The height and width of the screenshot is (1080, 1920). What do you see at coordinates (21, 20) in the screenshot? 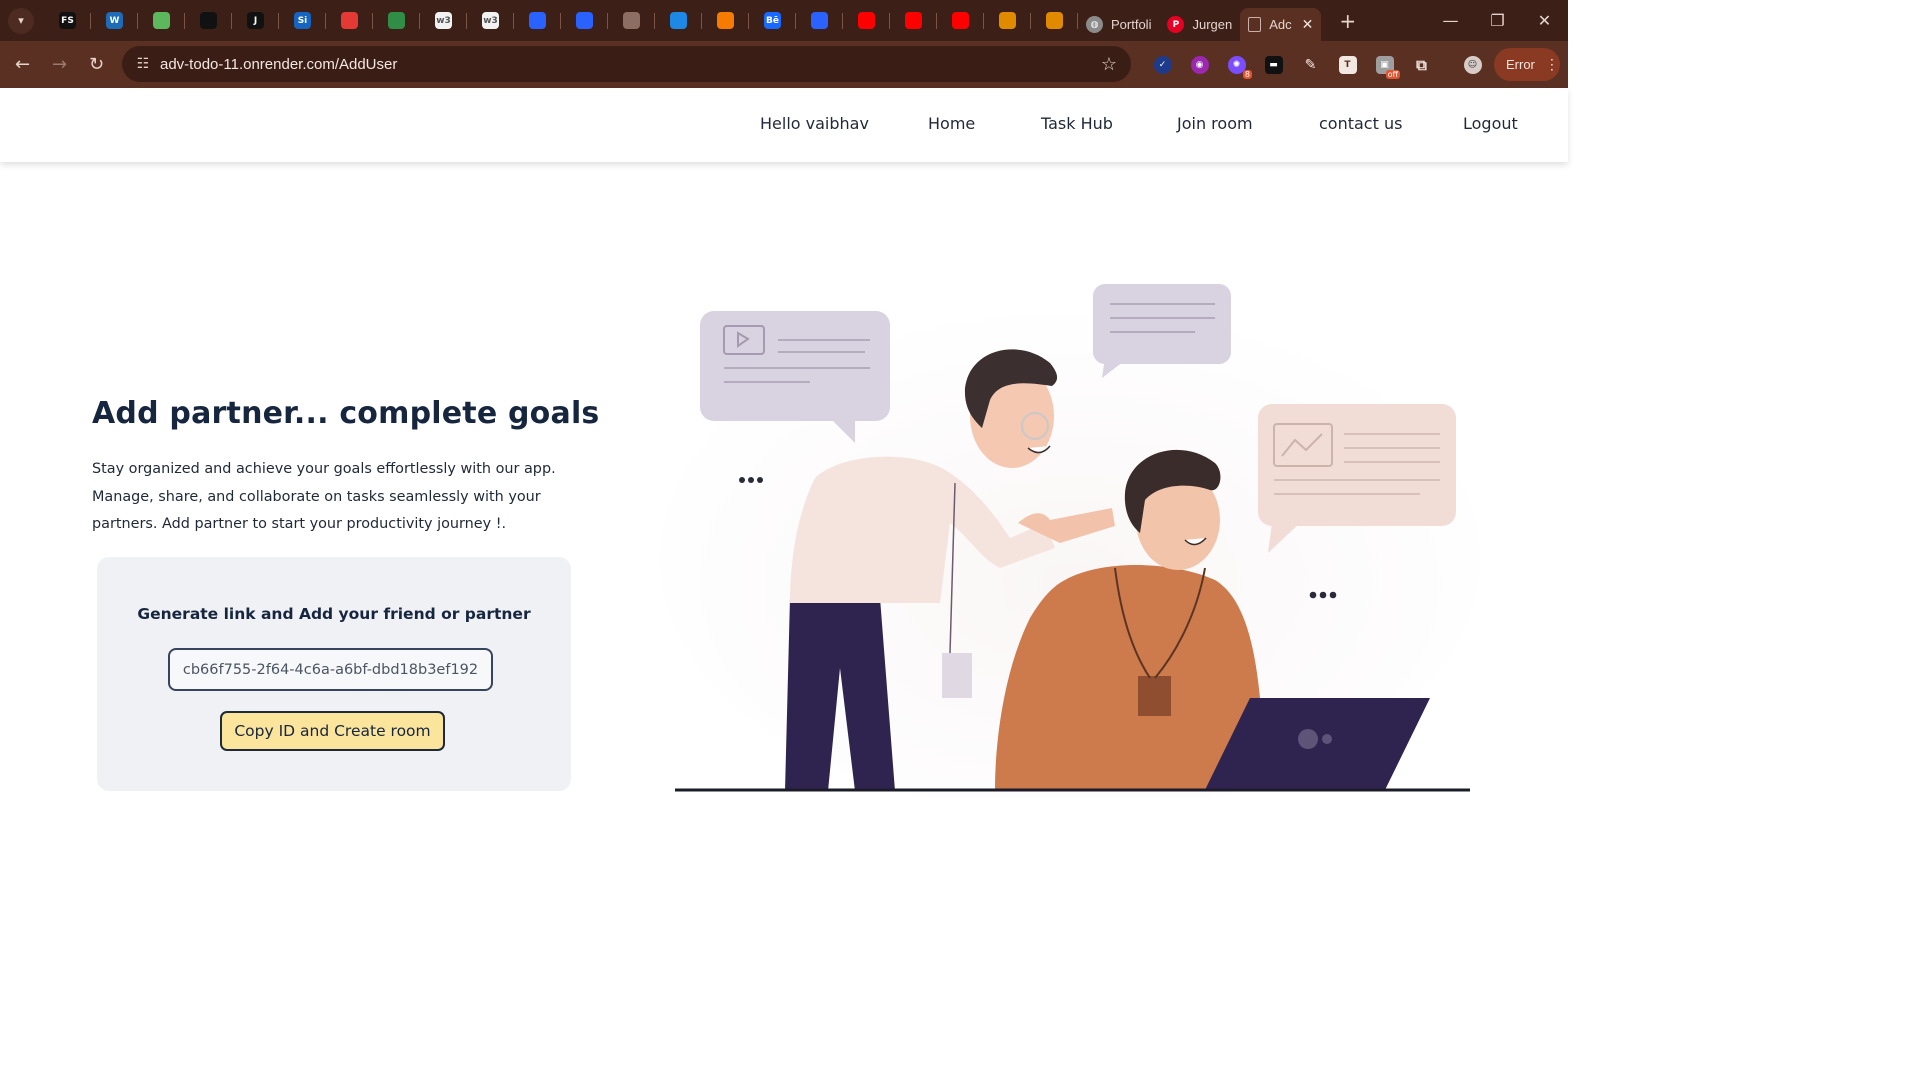
I see `tab-search-button: ▾` at bounding box center [21, 20].